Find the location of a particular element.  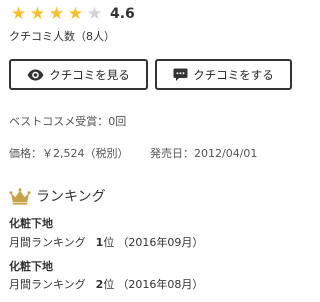

price: 価格：￥2,524（税別） is located at coordinates (69, 153).